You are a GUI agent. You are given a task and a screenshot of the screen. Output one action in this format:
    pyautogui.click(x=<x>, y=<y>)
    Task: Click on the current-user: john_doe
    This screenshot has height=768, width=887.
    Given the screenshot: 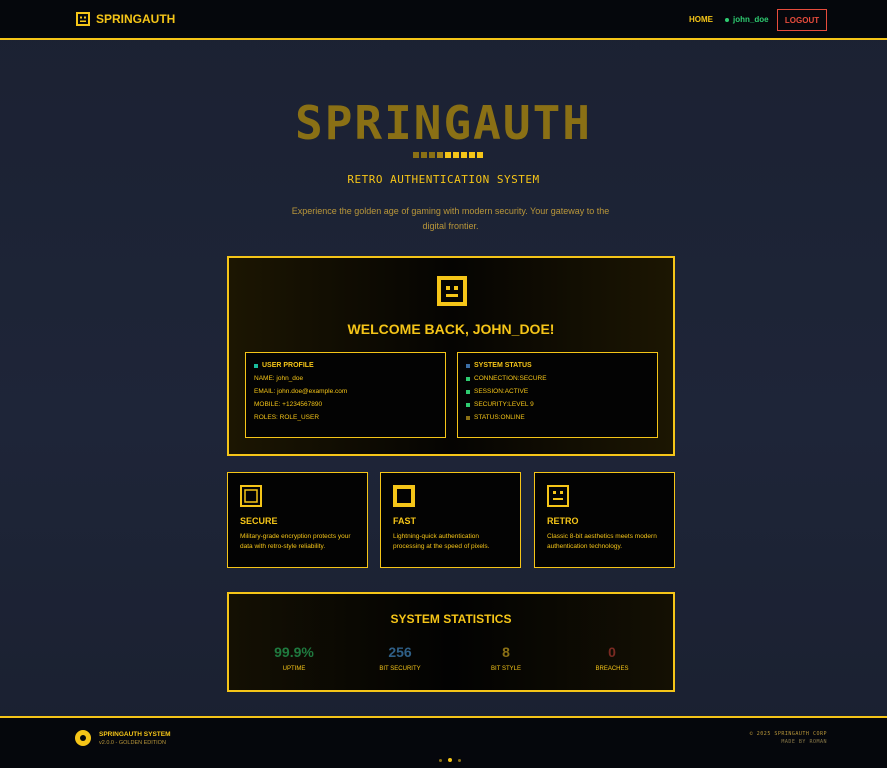 What is the action you would take?
    pyautogui.click(x=747, y=19)
    